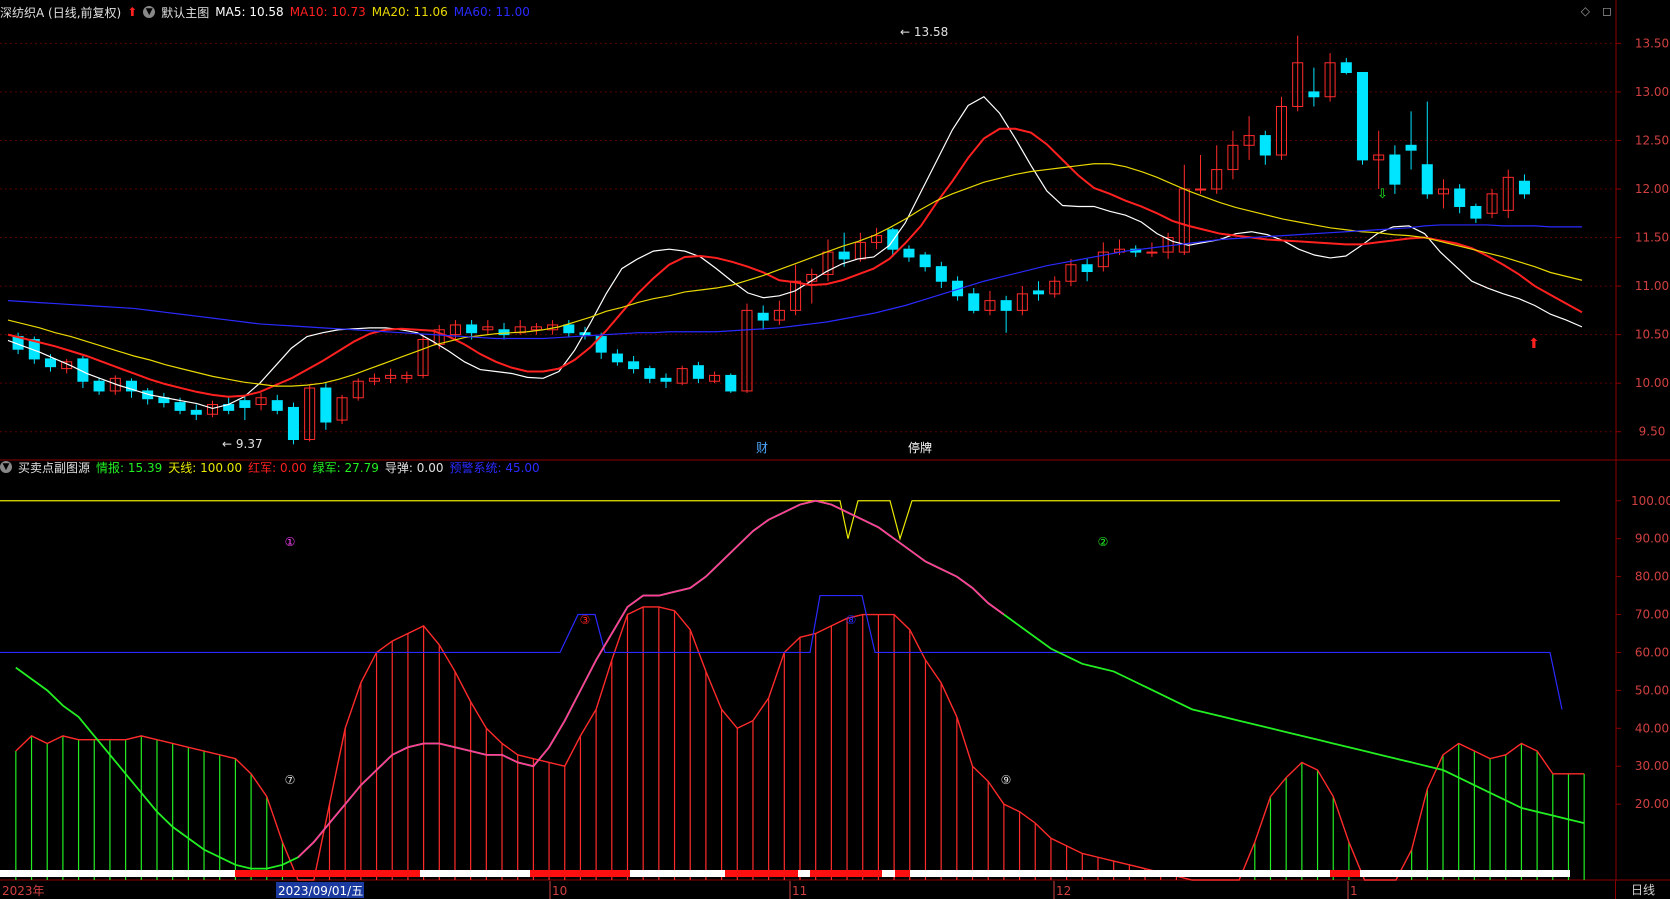  I want to click on price-tick-label: 9.50, so click(1652, 432).